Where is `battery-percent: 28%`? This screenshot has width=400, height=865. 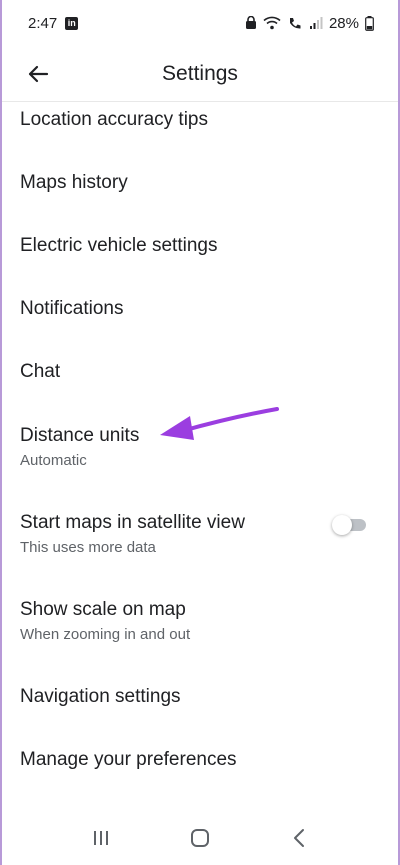 battery-percent: 28% is located at coordinates (343, 23).